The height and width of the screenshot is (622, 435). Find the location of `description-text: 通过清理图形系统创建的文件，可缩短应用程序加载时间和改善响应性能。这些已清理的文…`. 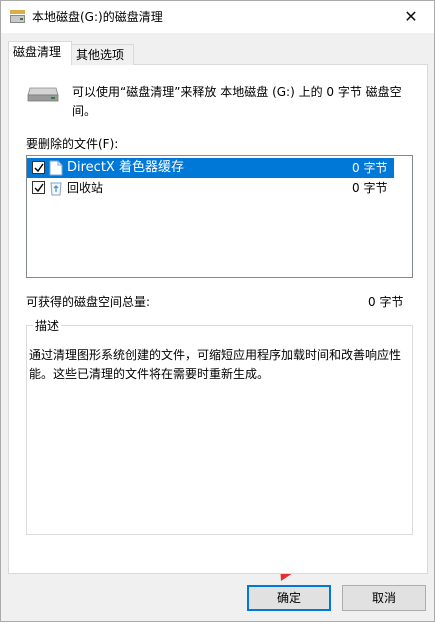

description-text: 通过清理图形系统创建的文件，可缩短应用程序加载时间和改善响应性能。这些已清理的文… is located at coordinates (215, 364).